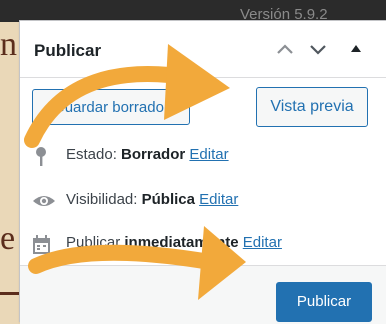 The width and height of the screenshot is (386, 324). What do you see at coordinates (91, 154) in the screenshot?
I see `status-label: Estado:` at bounding box center [91, 154].